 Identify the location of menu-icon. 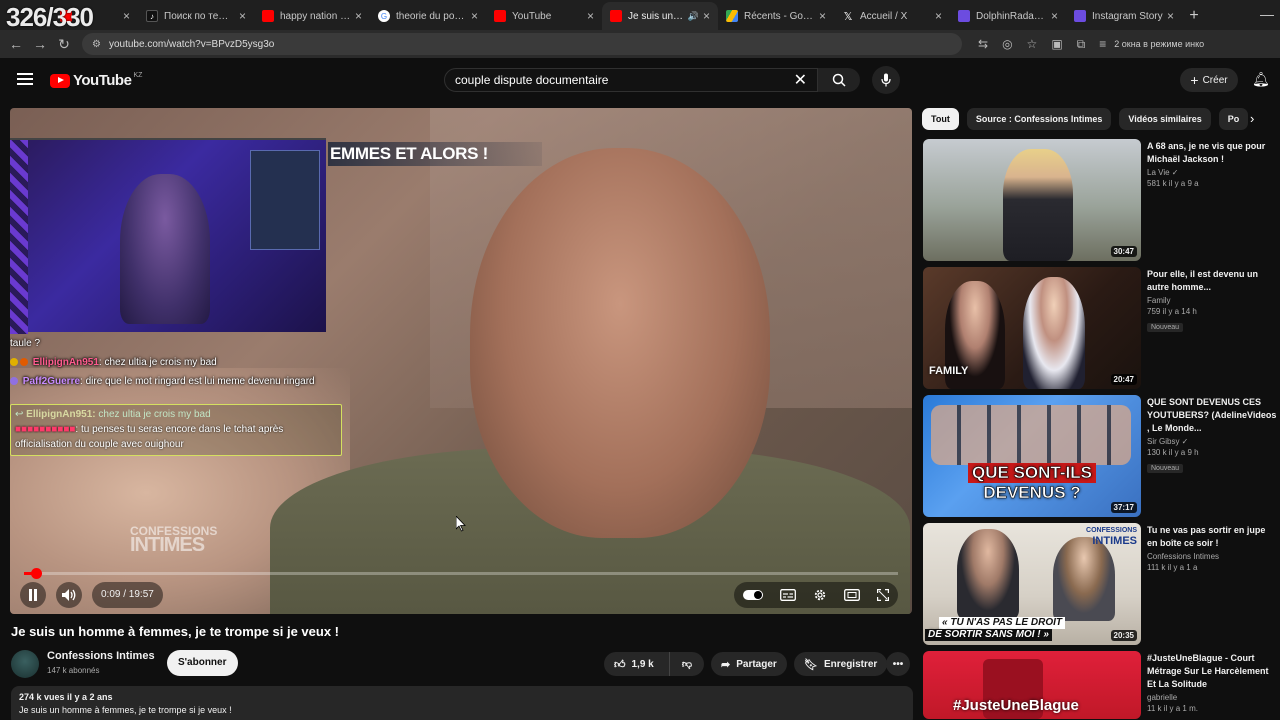
(25, 79).